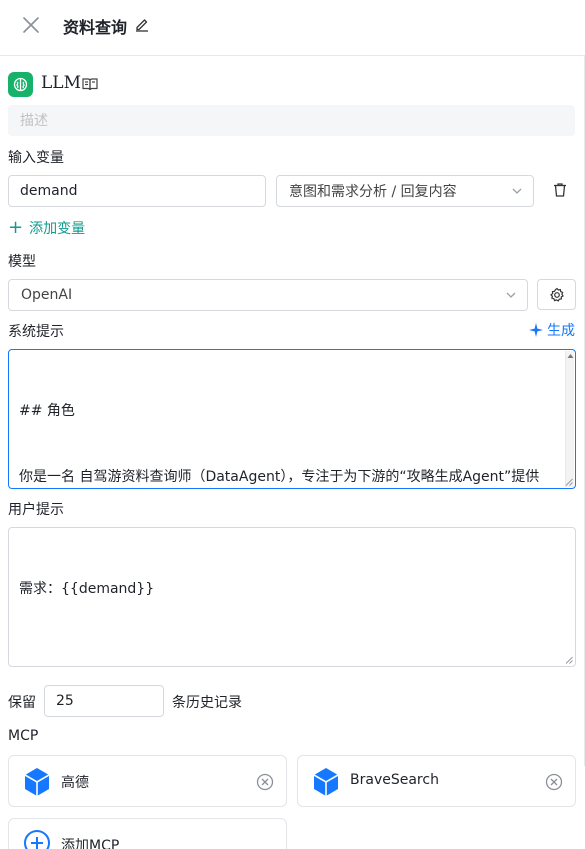 This screenshot has width=585, height=849. I want to click on generate-button: 生成, so click(552, 330).